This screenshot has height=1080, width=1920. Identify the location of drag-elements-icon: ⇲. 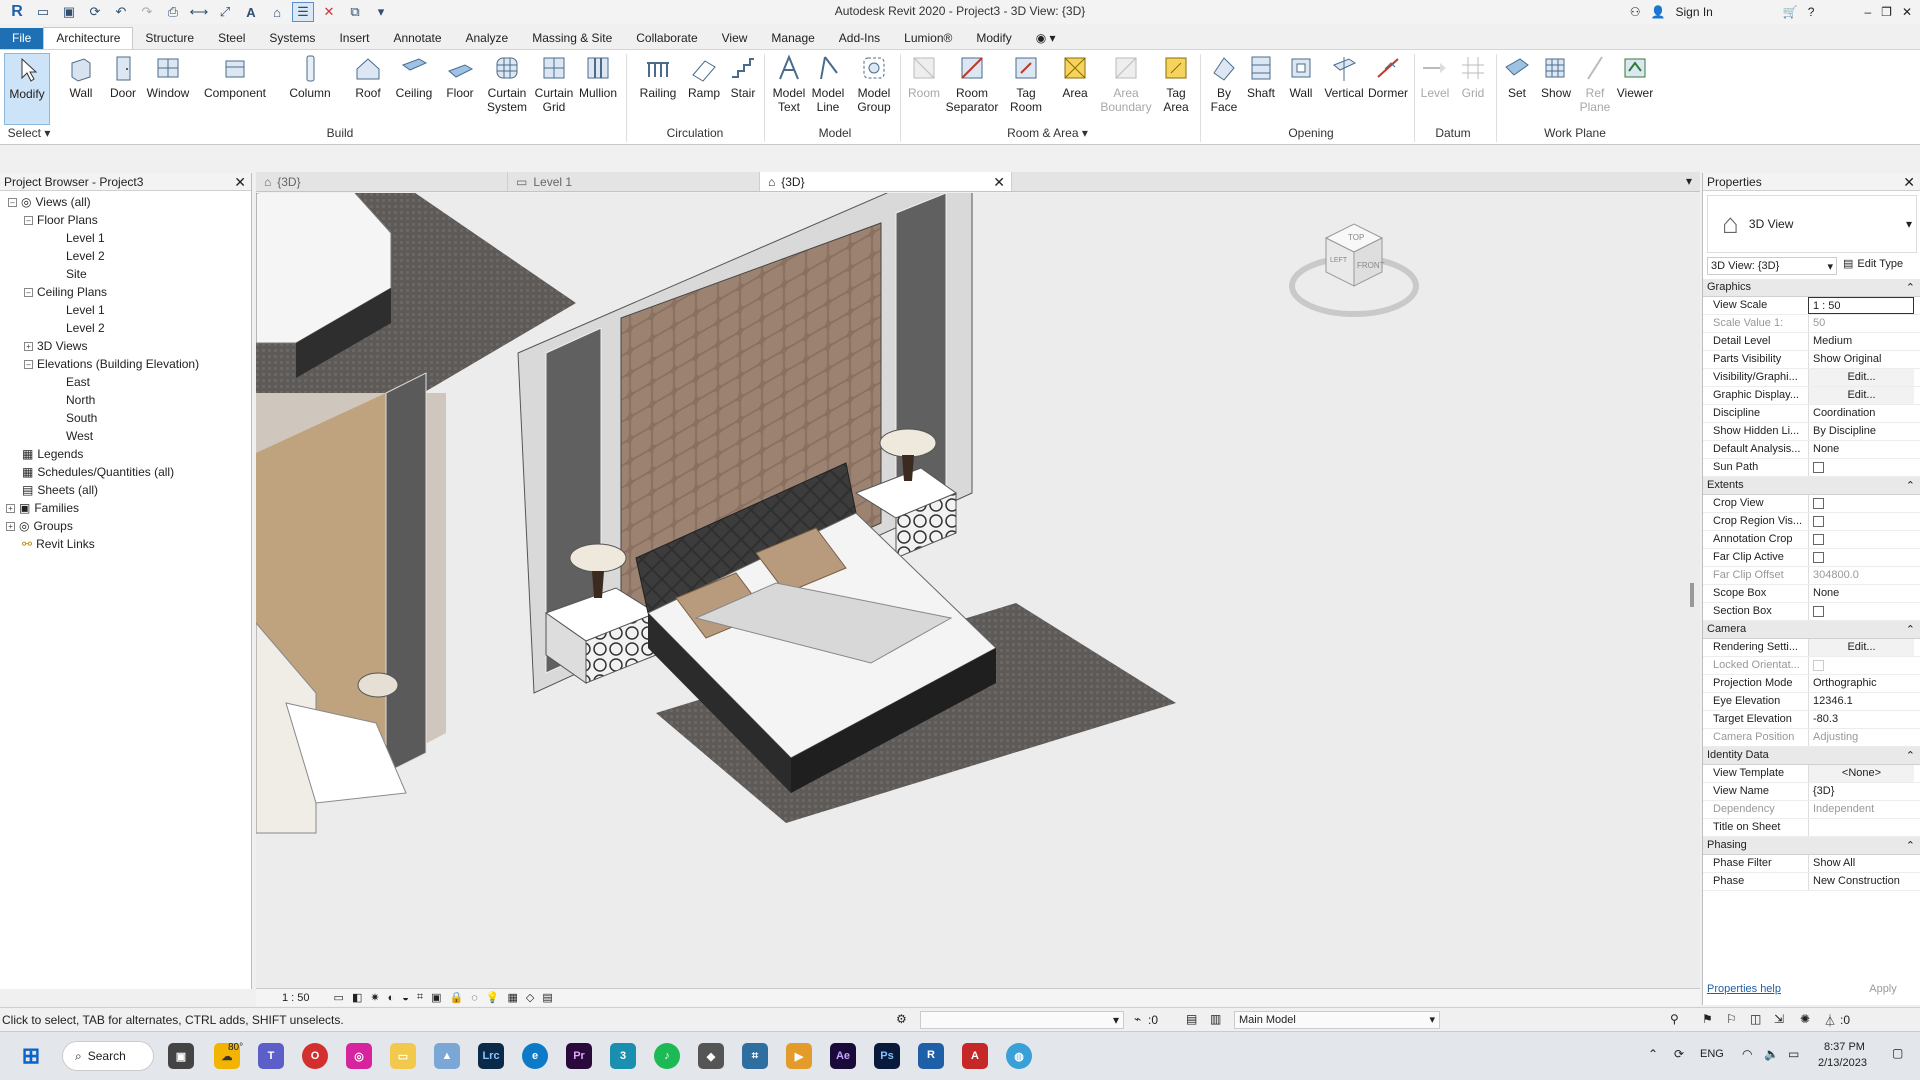
(1779, 1019).